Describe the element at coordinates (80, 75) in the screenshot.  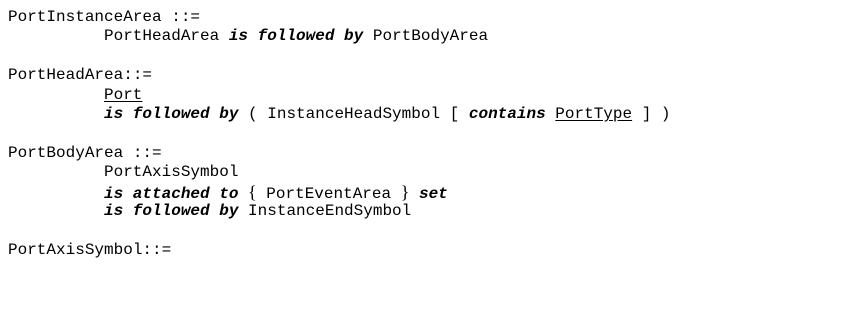
I see `rule-name: PortHeadArea::=` at that location.